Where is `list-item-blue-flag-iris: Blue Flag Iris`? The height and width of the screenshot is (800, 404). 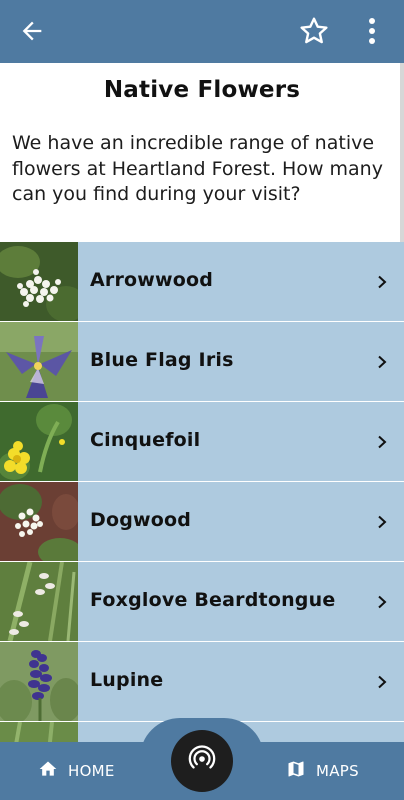
list-item-blue-flag-iris: Blue Flag Iris is located at coordinates (202, 361).